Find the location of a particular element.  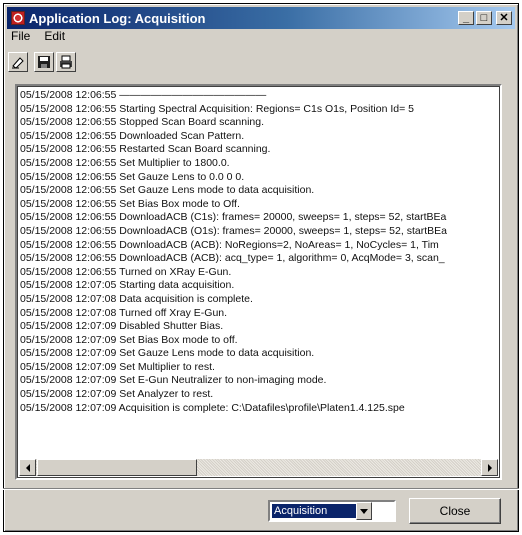

horizontal-scrollbar is located at coordinates (258, 467).